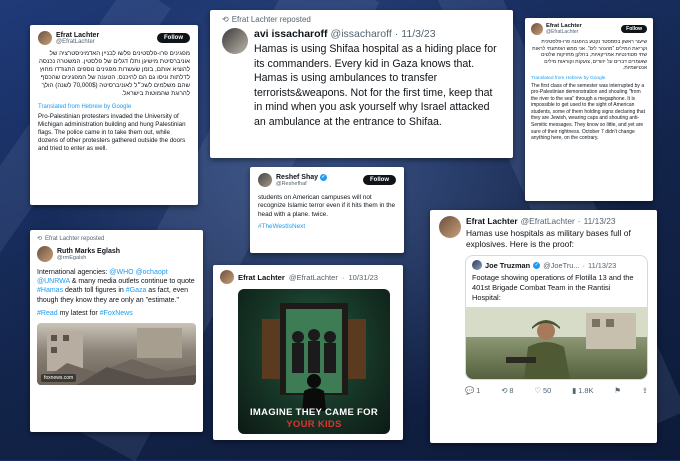  I want to click on poster-image: IMAGINE THEY CAME FOR YOUR KIDS, so click(314, 361).